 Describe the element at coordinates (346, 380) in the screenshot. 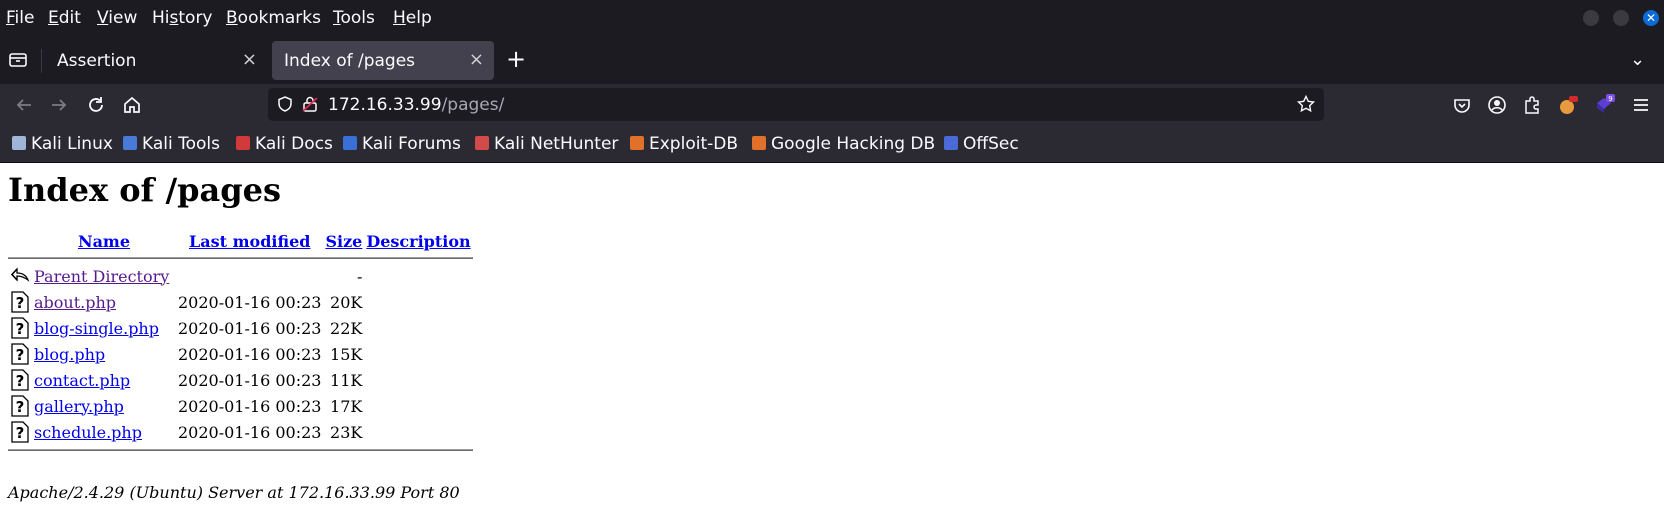

I see `size-cell: 11K` at that location.